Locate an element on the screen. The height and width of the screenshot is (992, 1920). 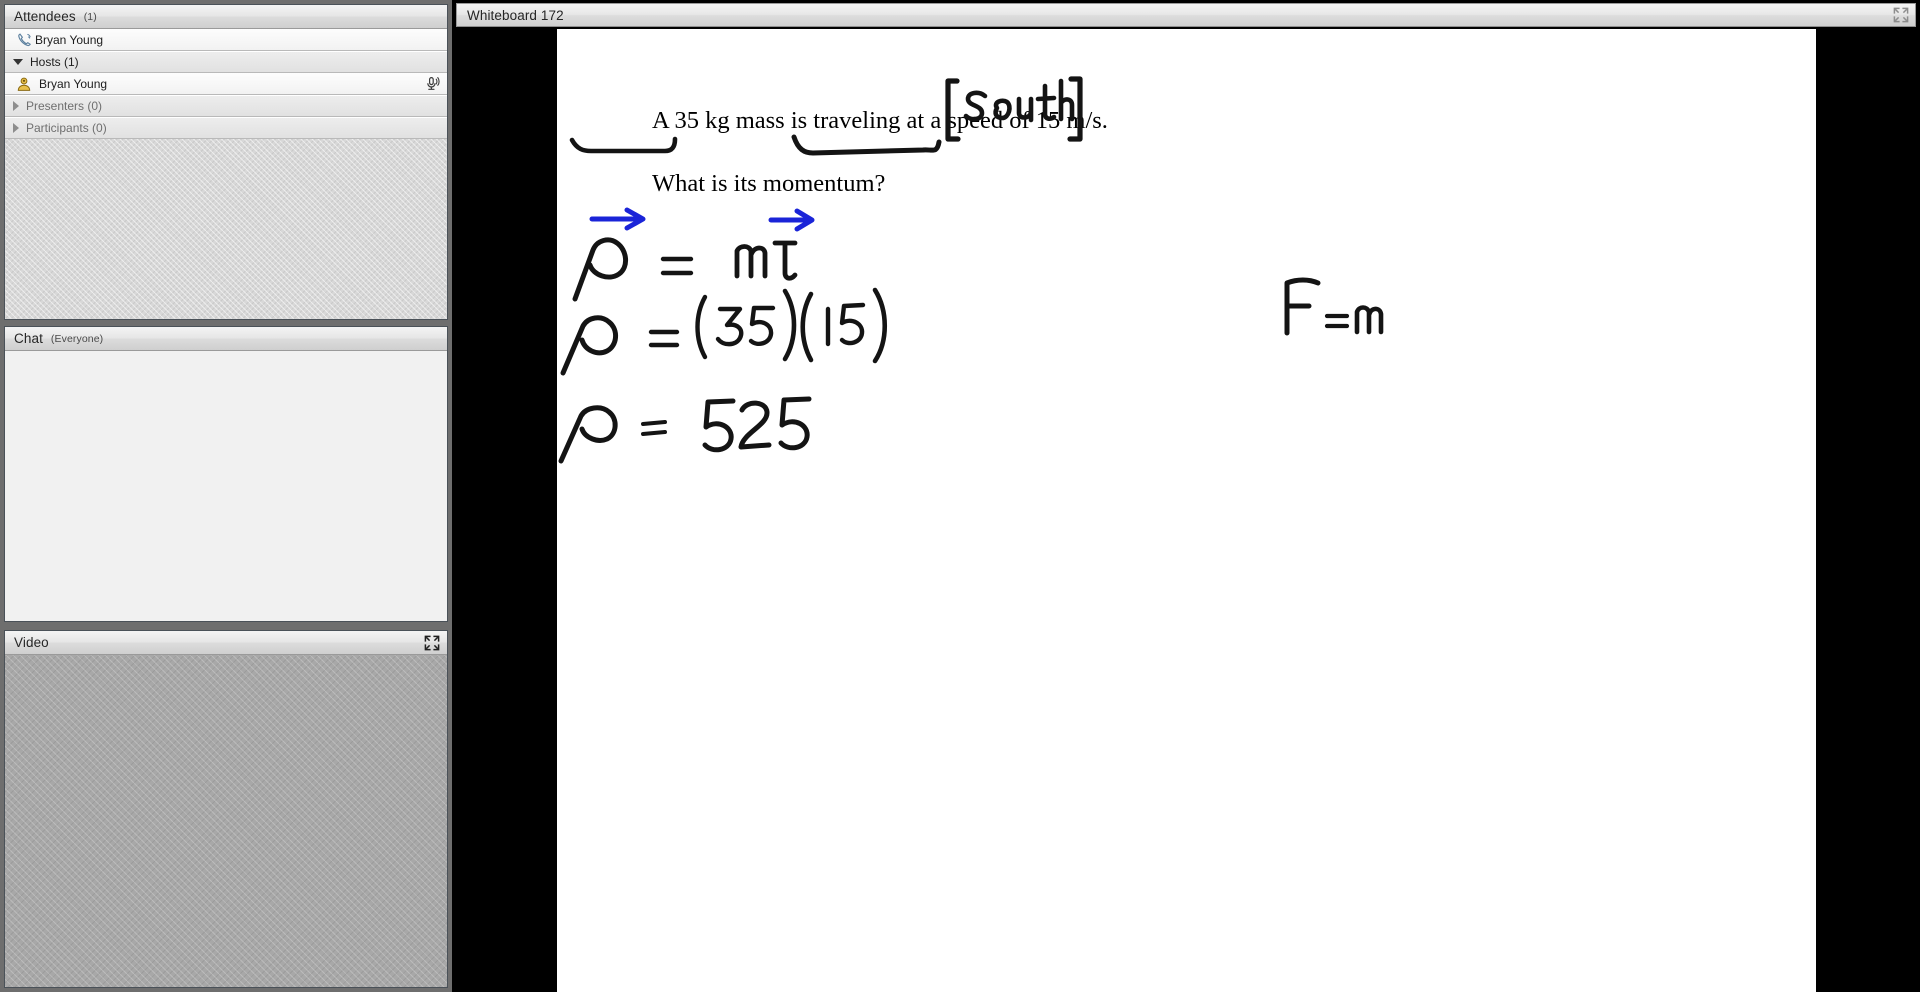
whiteboard-title: Whiteboard 172 is located at coordinates (515, 15).